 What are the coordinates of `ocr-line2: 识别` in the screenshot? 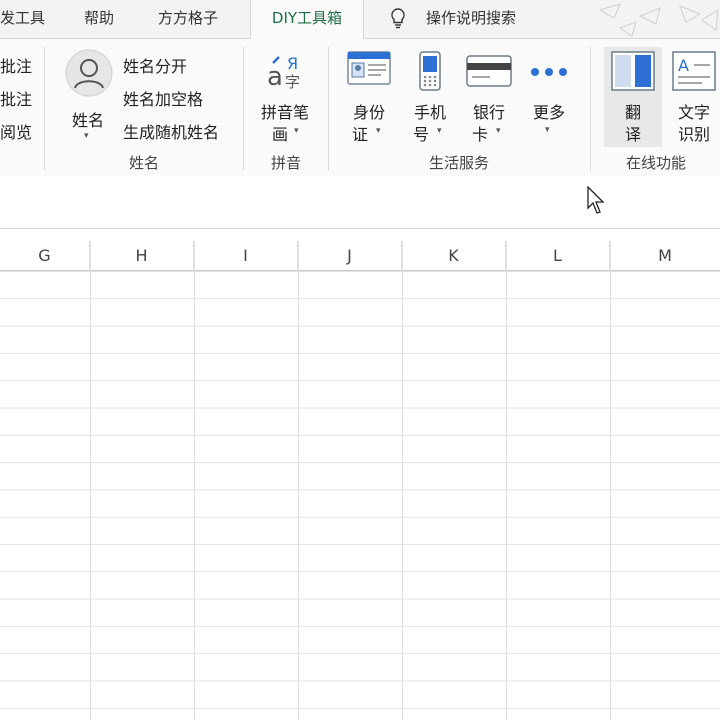 It's located at (693, 134).